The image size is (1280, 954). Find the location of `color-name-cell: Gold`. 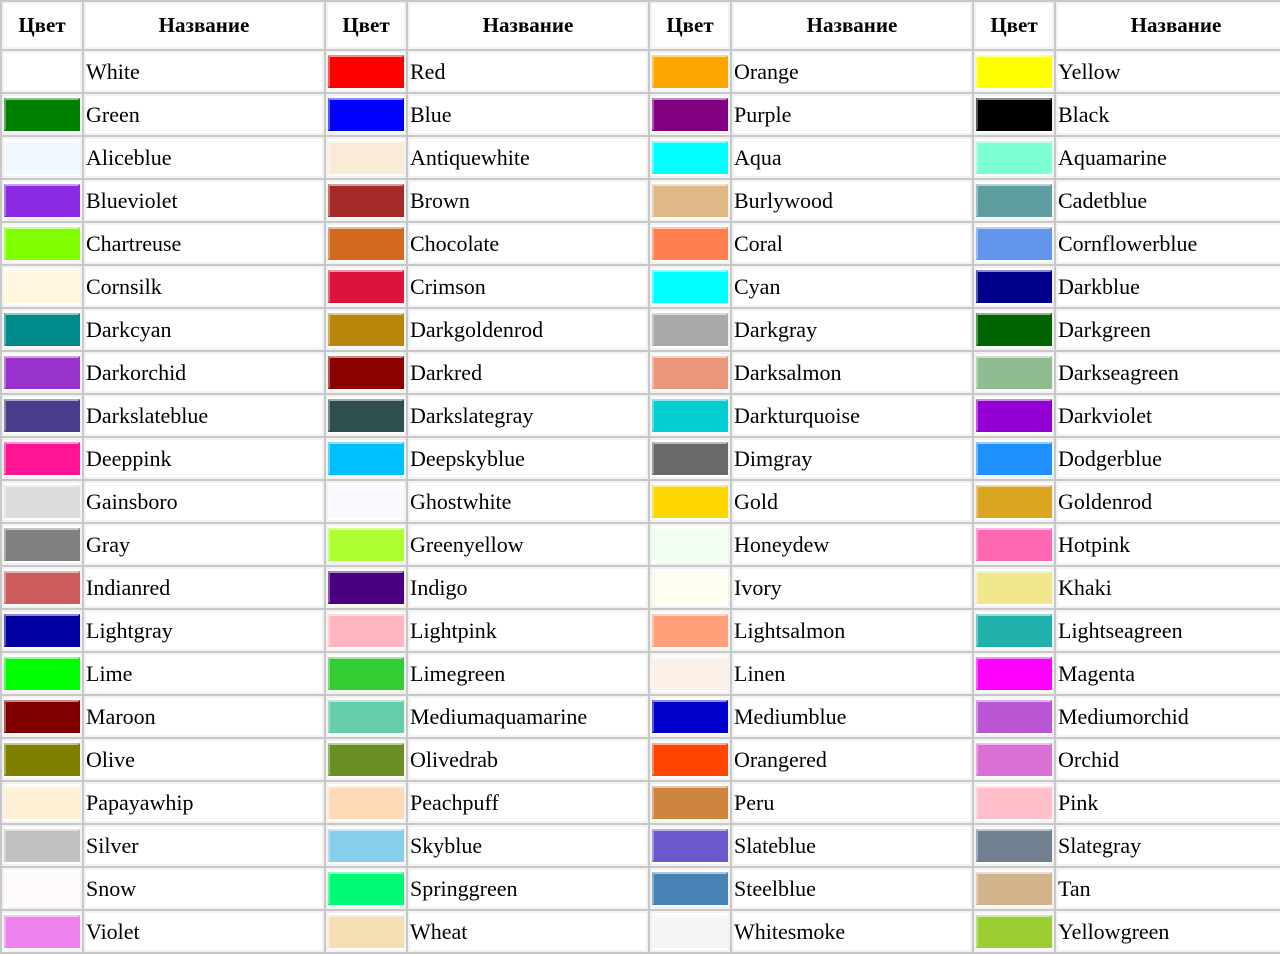

color-name-cell: Gold is located at coordinates (852, 501).